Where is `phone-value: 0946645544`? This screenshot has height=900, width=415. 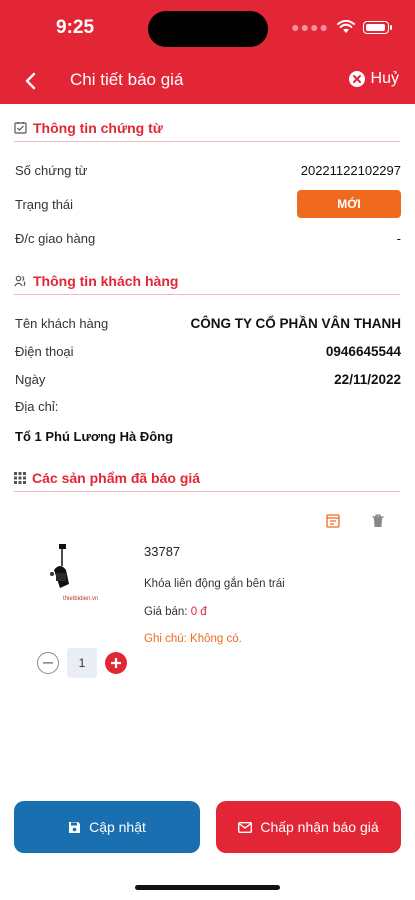 phone-value: 0946645544 is located at coordinates (363, 351).